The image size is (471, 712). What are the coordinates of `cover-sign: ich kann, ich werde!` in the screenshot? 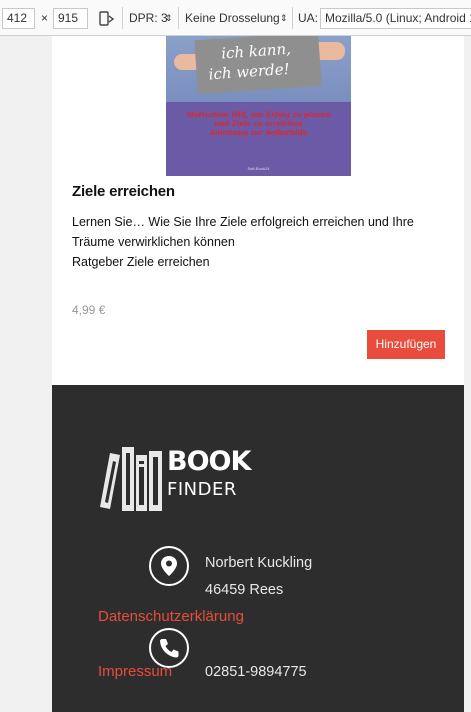 It's located at (258, 65).